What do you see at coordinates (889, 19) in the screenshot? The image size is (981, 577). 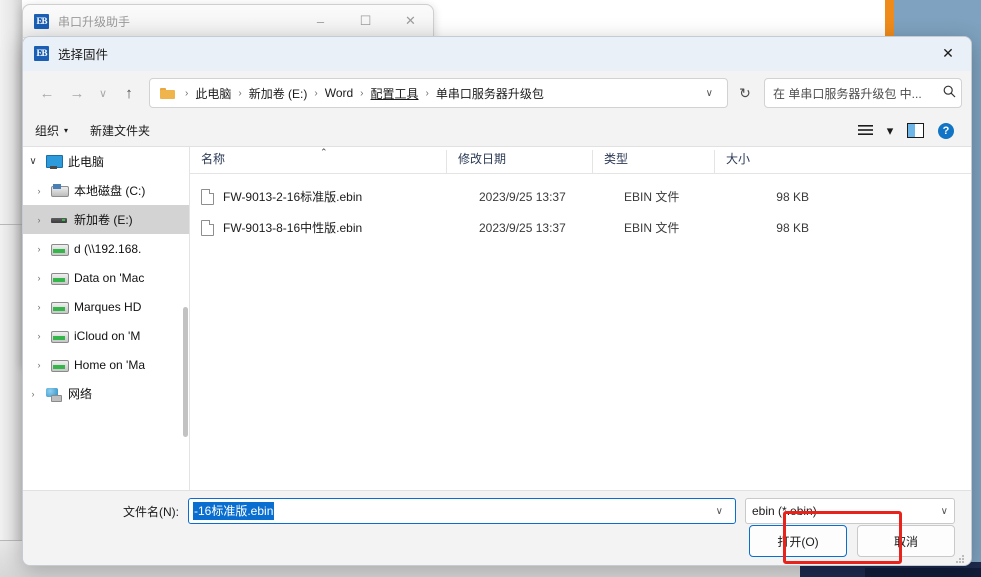 I see `background-orange-accent` at bounding box center [889, 19].